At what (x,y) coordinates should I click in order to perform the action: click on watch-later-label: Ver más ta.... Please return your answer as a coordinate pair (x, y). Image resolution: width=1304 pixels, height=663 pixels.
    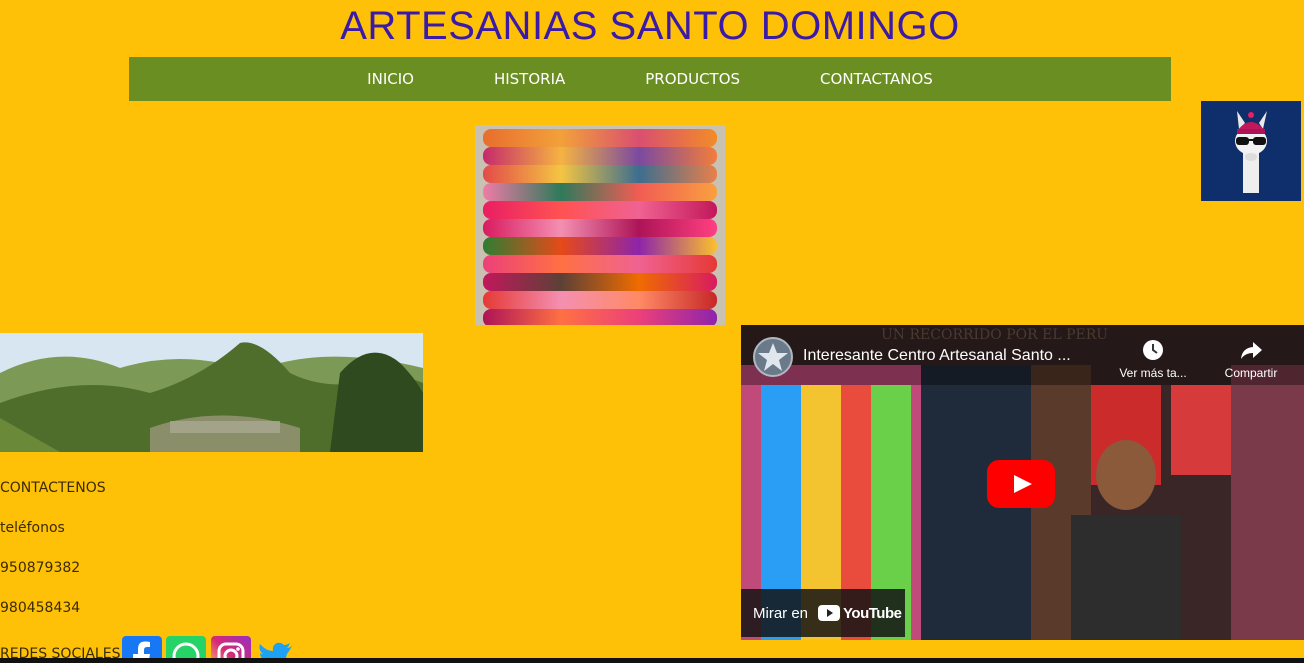
    Looking at the image, I should click on (1153, 373).